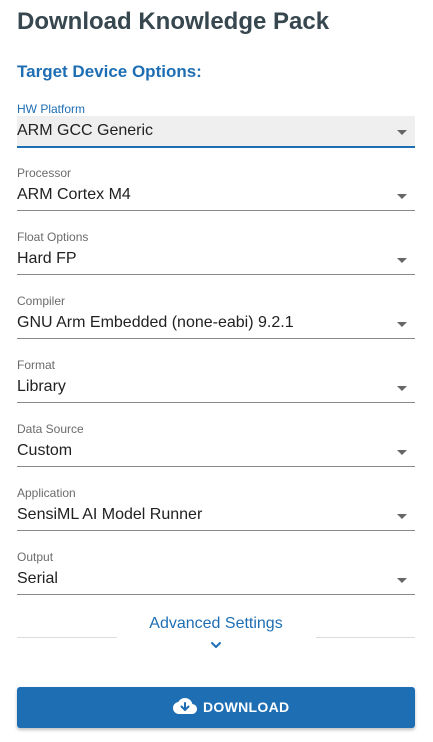 Image resolution: width=433 pixels, height=742 pixels. Describe the element at coordinates (37, 578) in the screenshot. I see `output-value: Serial` at that location.